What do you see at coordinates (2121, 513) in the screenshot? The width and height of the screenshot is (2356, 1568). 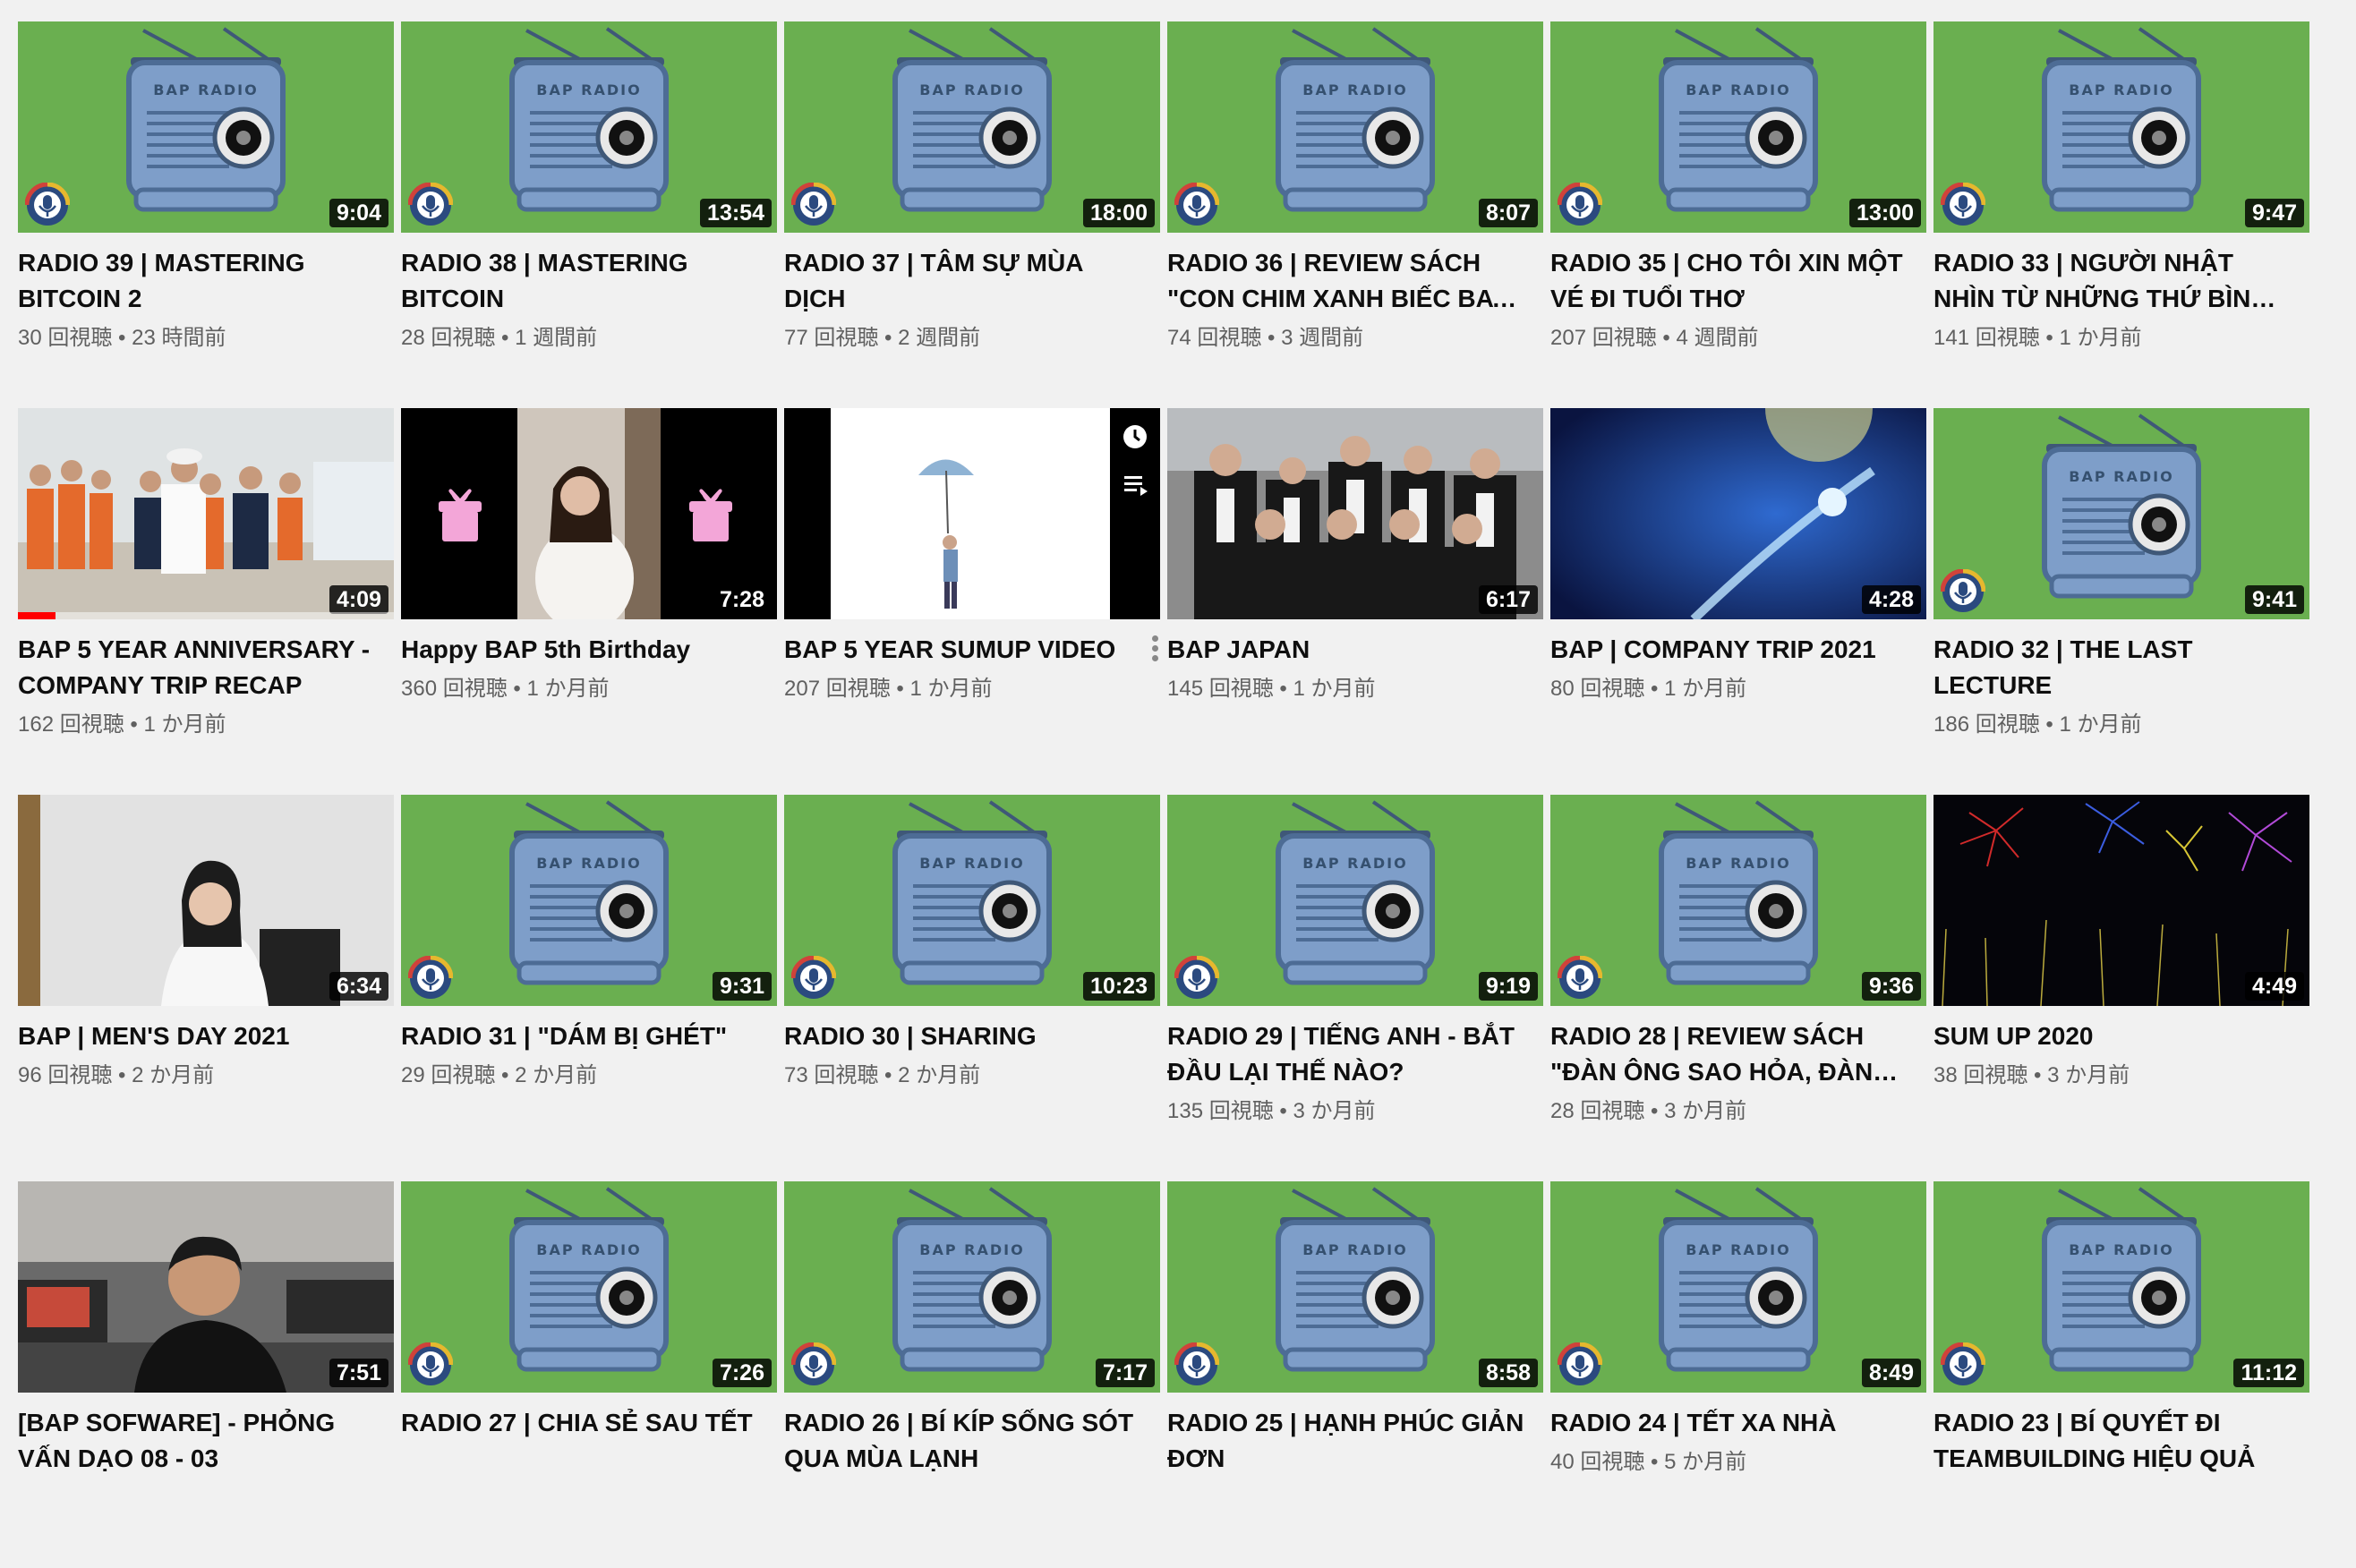 I see `video-thumbnail: BAP RADIO 9:41` at bounding box center [2121, 513].